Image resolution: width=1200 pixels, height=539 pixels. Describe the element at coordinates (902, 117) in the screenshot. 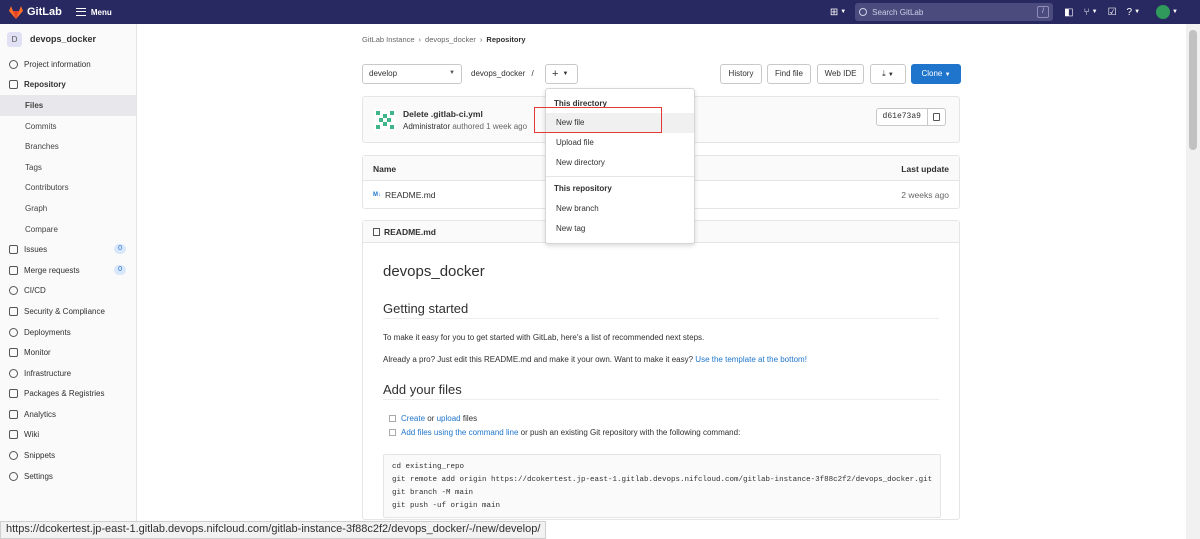

I see `commit-sha: d61e73a9` at that location.